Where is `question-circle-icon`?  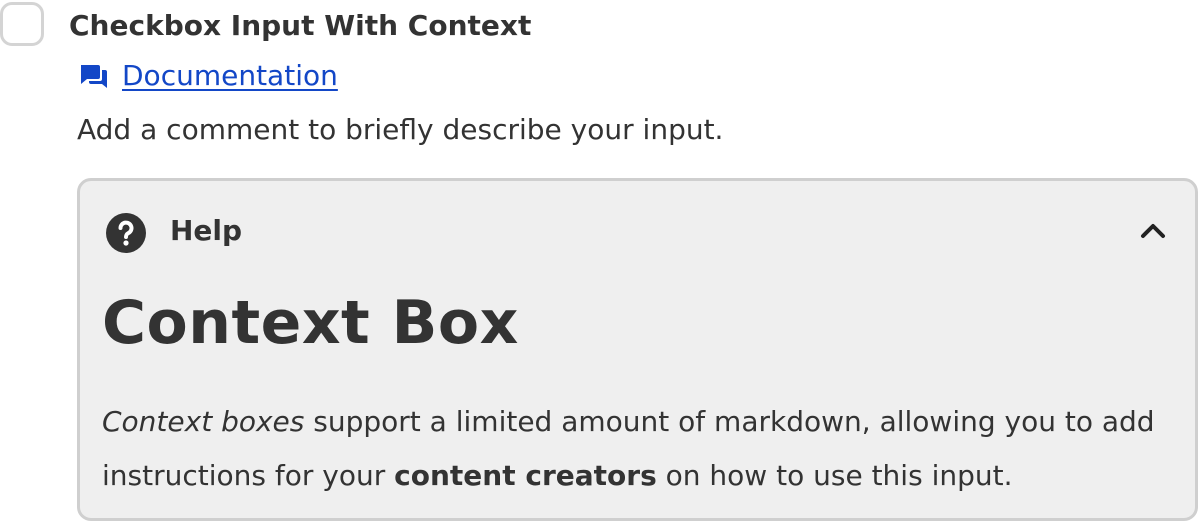 question-circle-icon is located at coordinates (126, 233).